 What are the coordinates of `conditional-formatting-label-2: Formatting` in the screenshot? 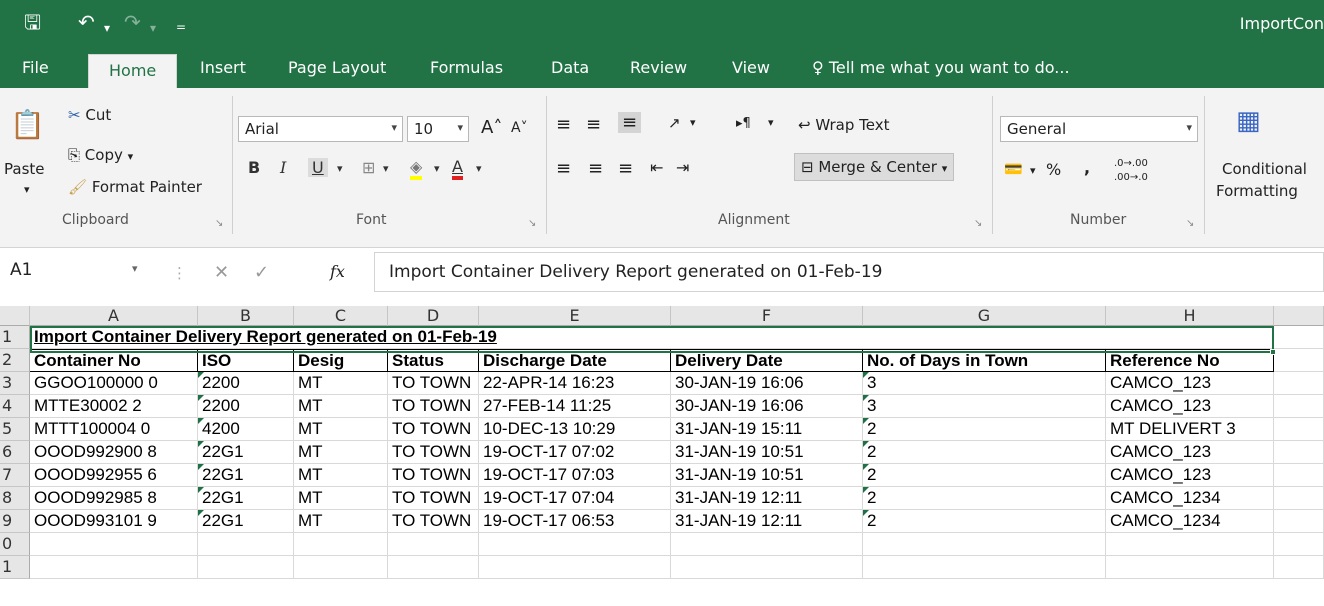 It's located at (1257, 191).